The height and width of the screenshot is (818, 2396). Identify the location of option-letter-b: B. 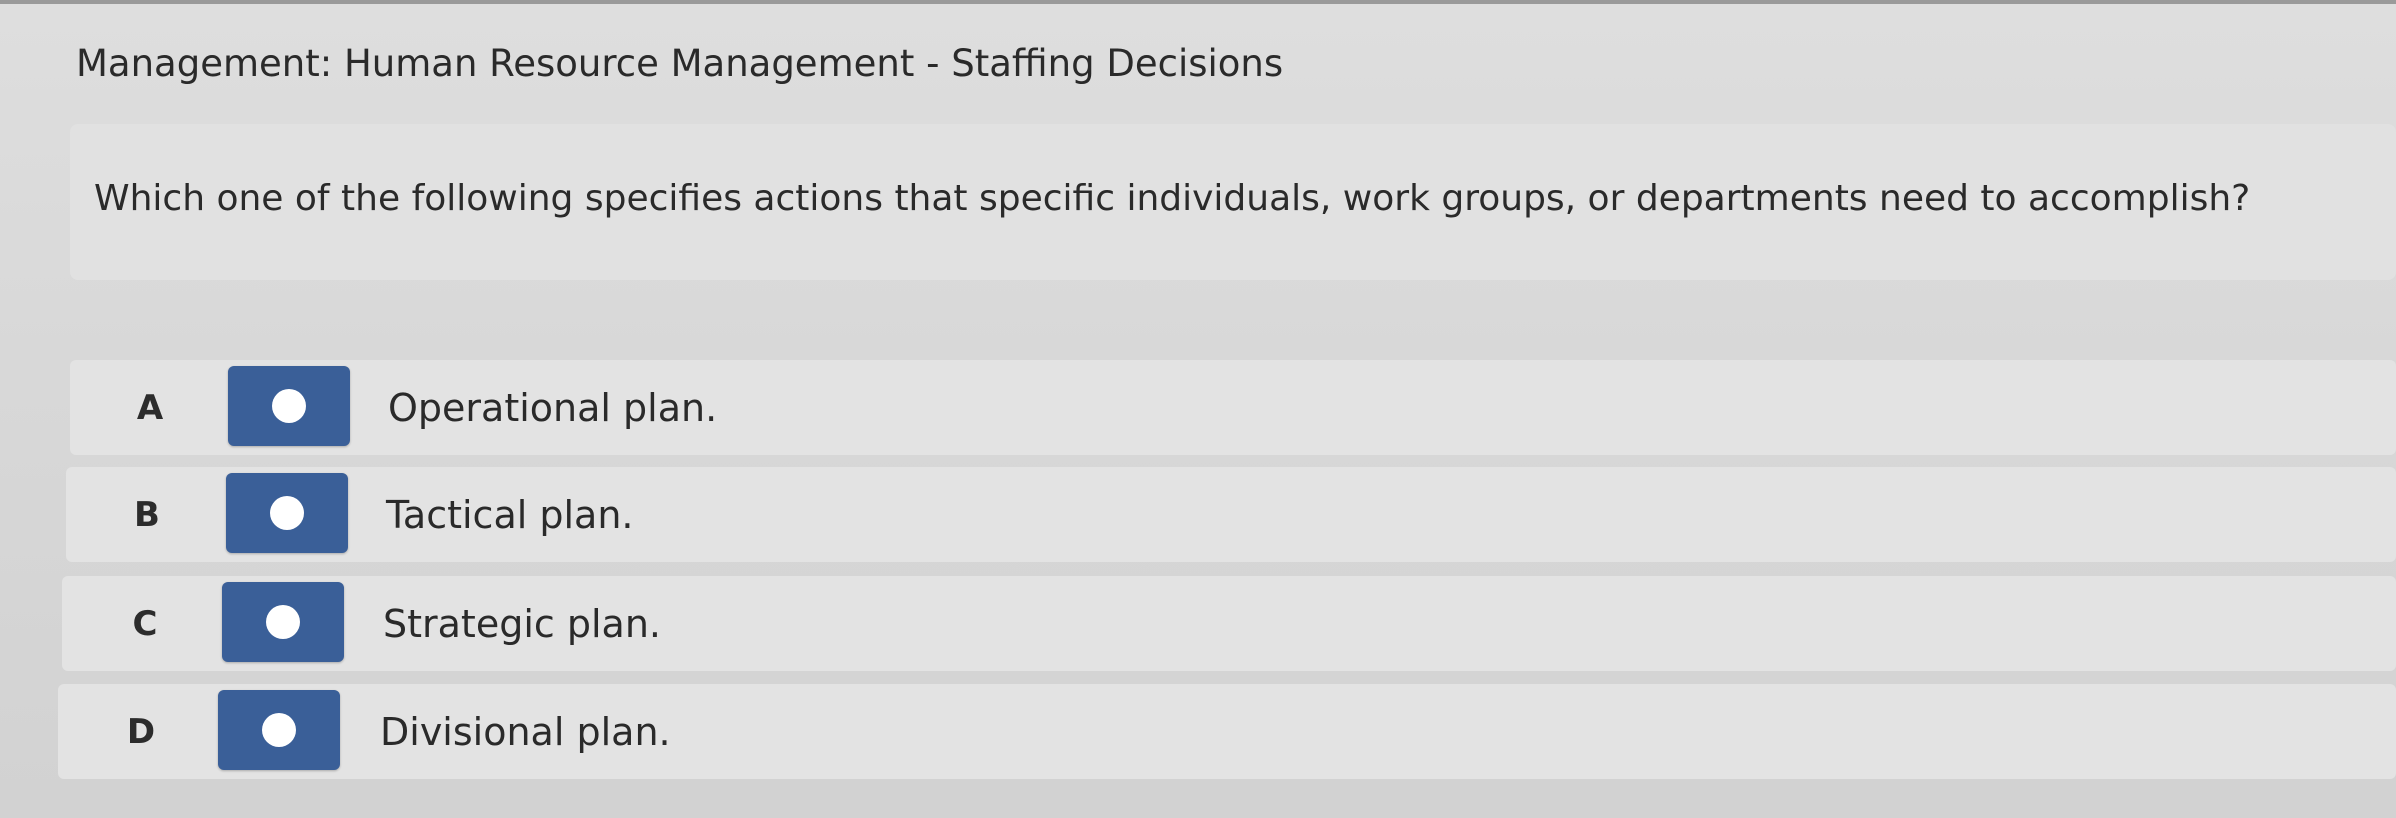
(147, 514).